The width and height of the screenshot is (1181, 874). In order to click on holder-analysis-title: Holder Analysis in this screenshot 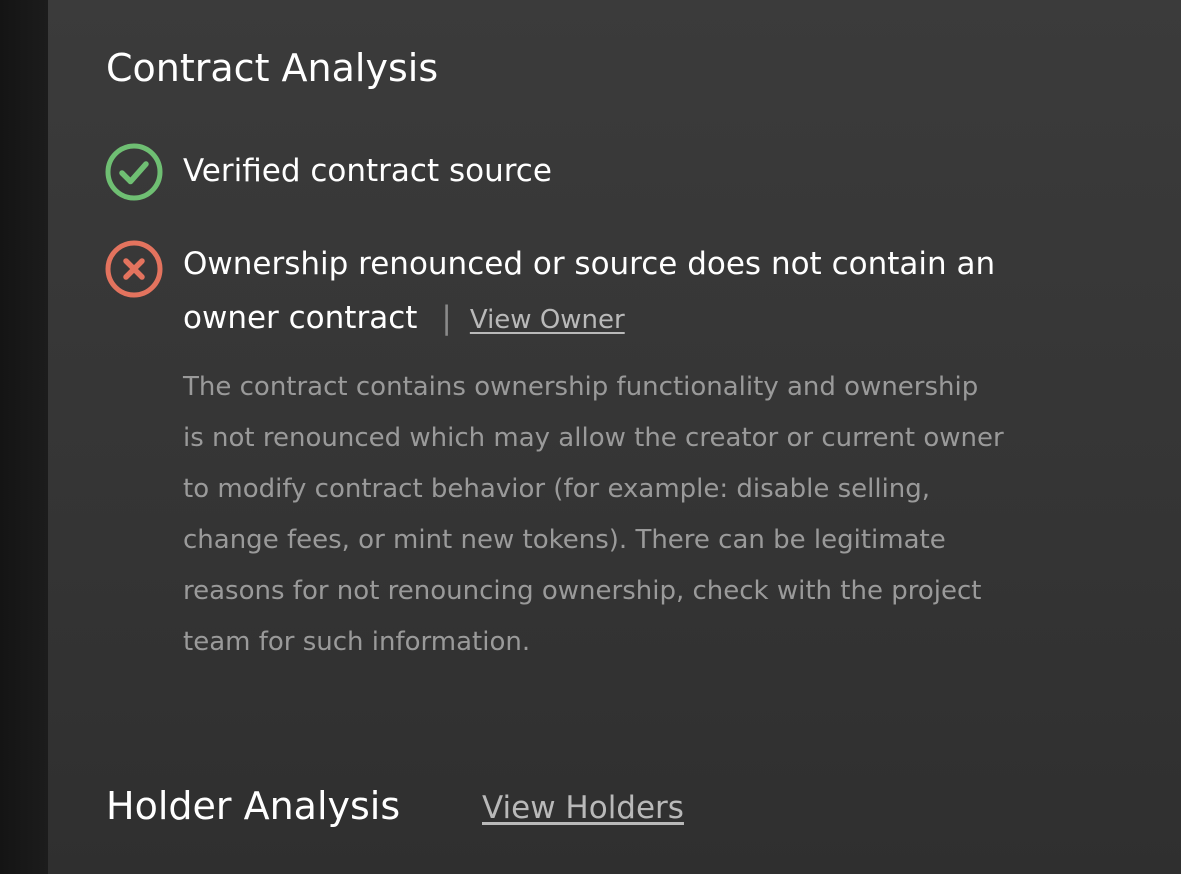, I will do `click(253, 806)`.